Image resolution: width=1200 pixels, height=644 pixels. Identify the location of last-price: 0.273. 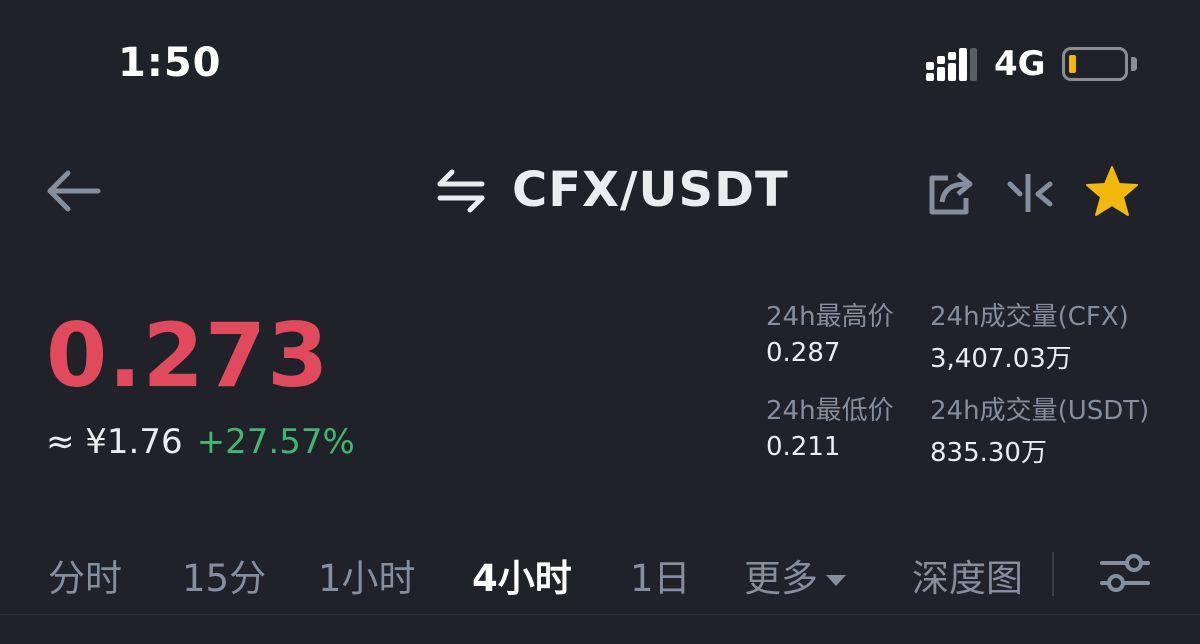
(188, 355).